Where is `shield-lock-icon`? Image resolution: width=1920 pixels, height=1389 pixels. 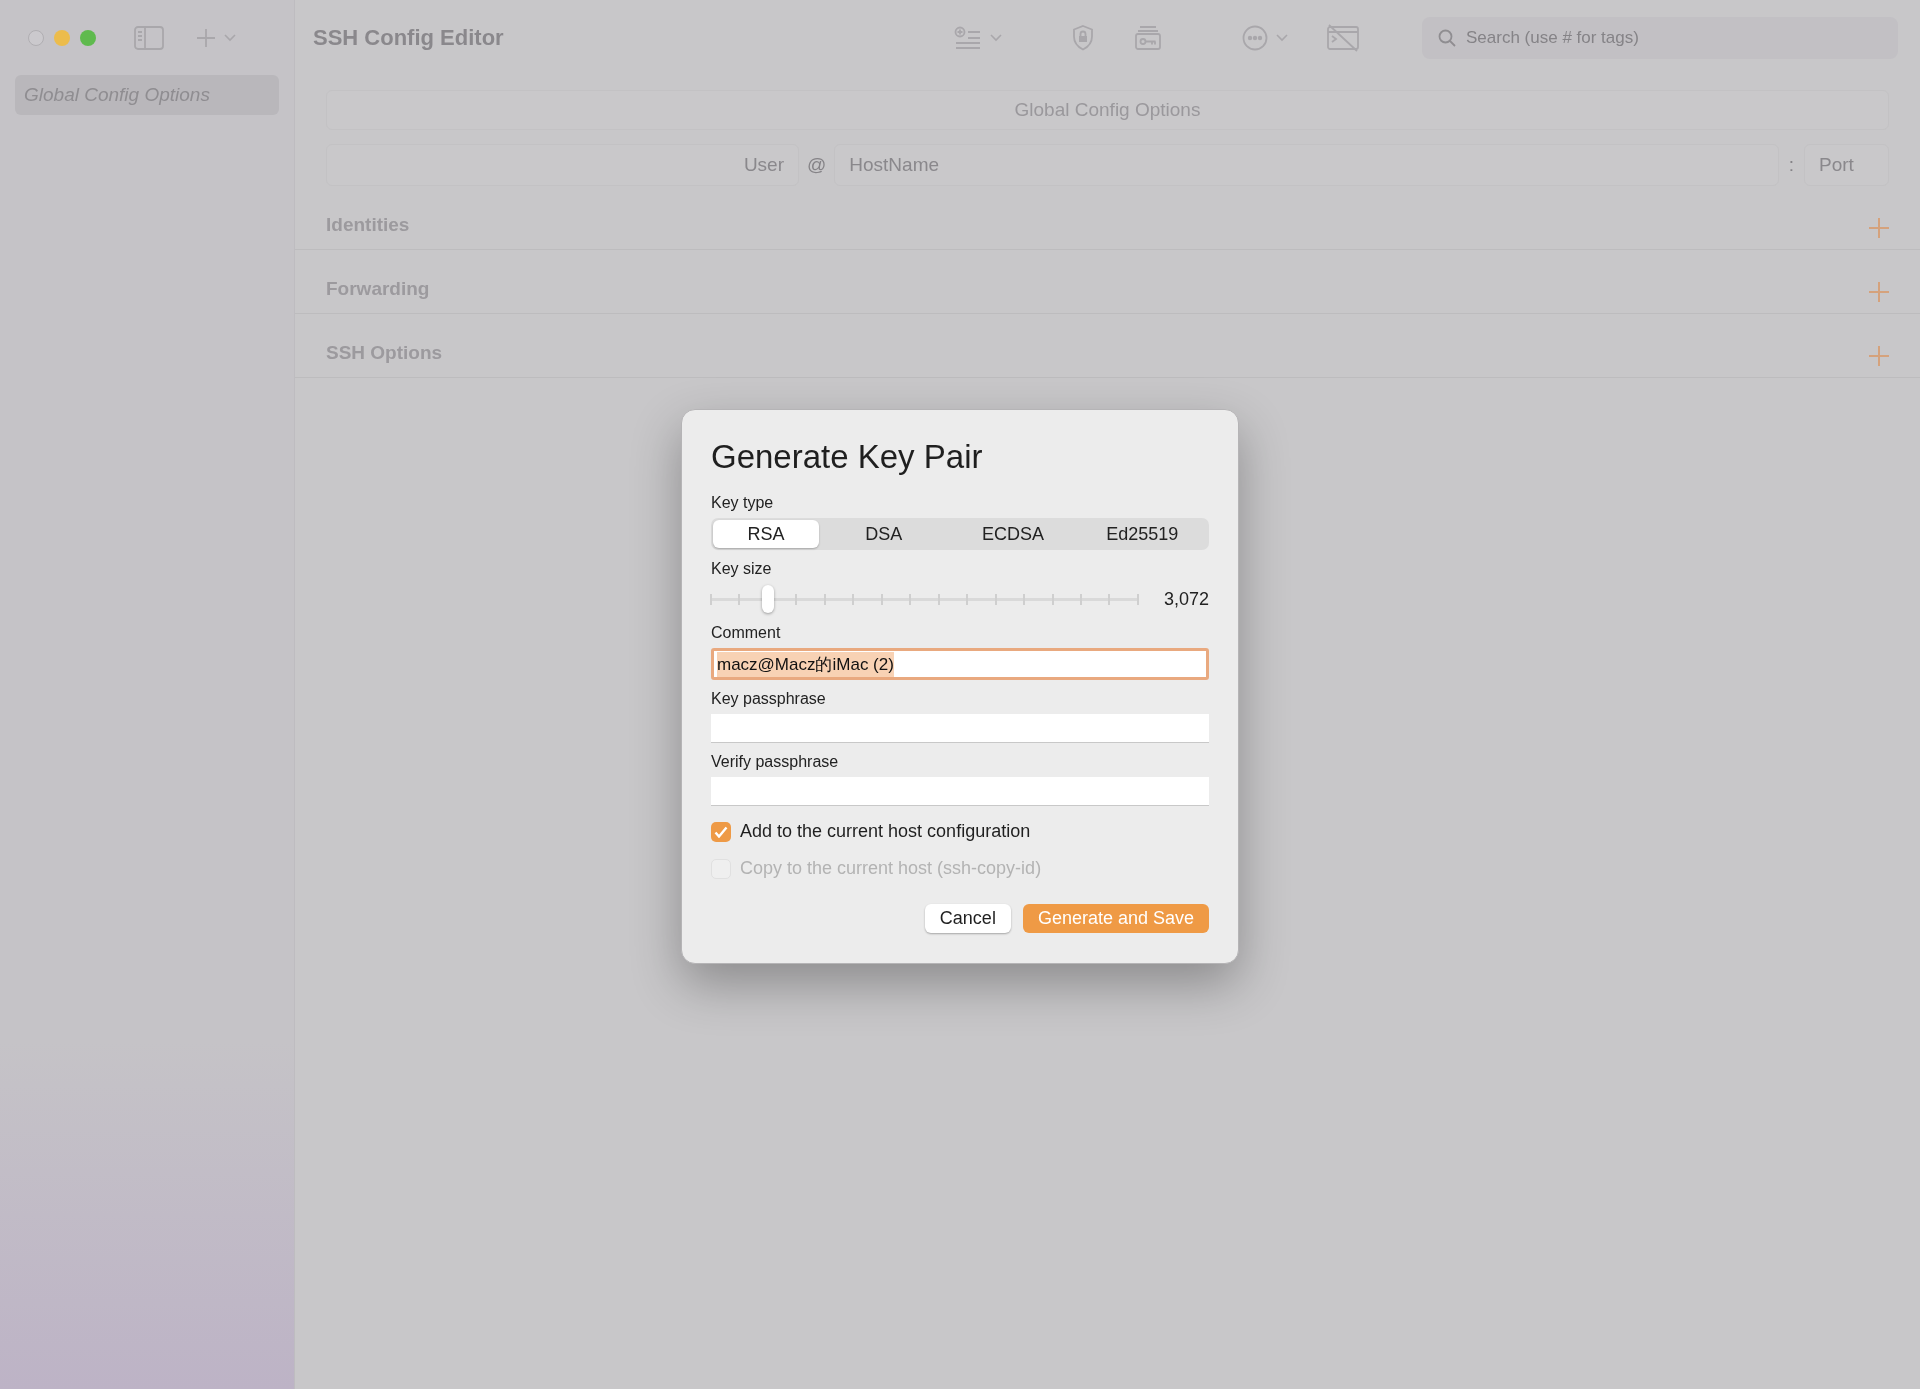 shield-lock-icon is located at coordinates (1082, 37).